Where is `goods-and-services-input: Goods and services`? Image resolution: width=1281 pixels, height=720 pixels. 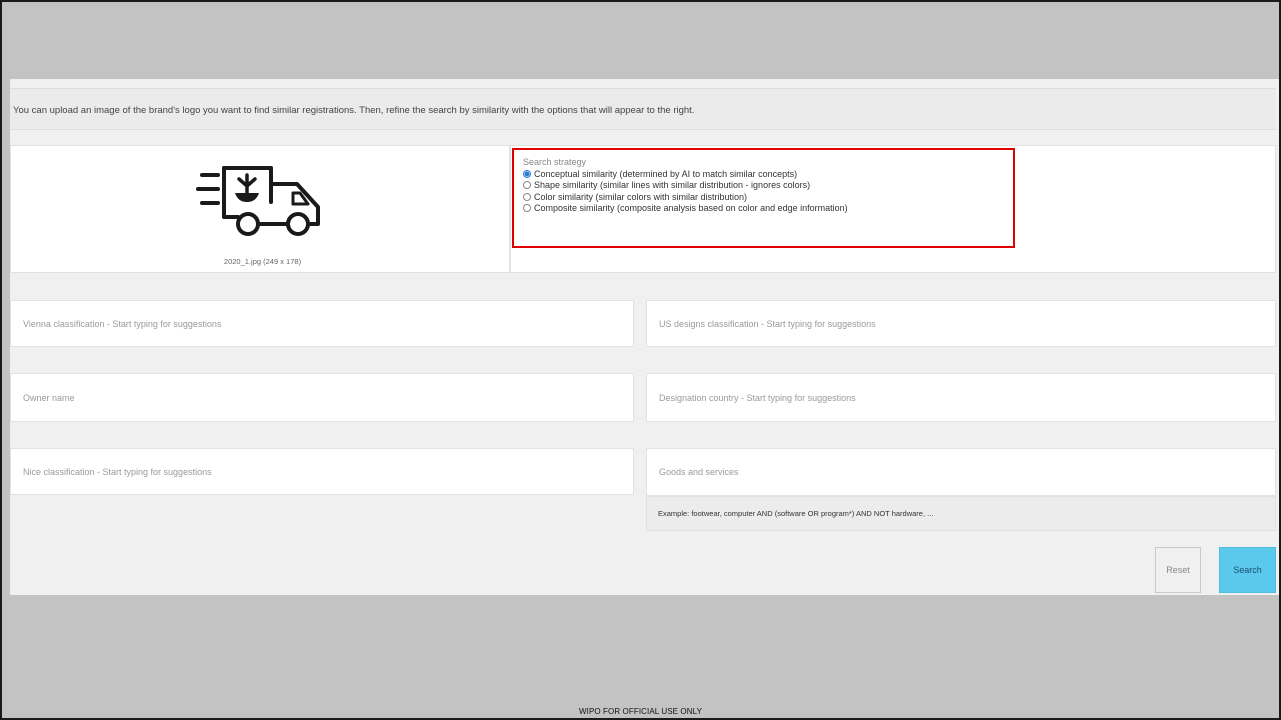 goods-and-services-input: Goods and services is located at coordinates (961, 472).